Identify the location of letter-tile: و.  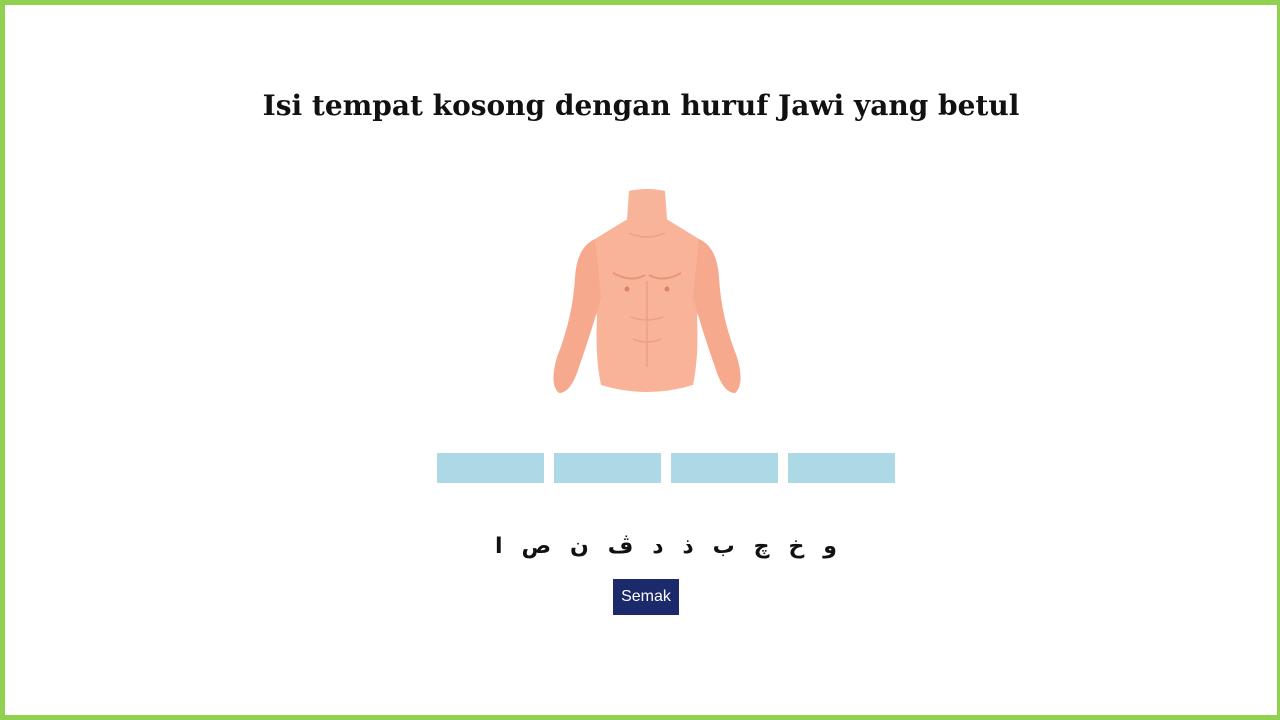
(830, 547).